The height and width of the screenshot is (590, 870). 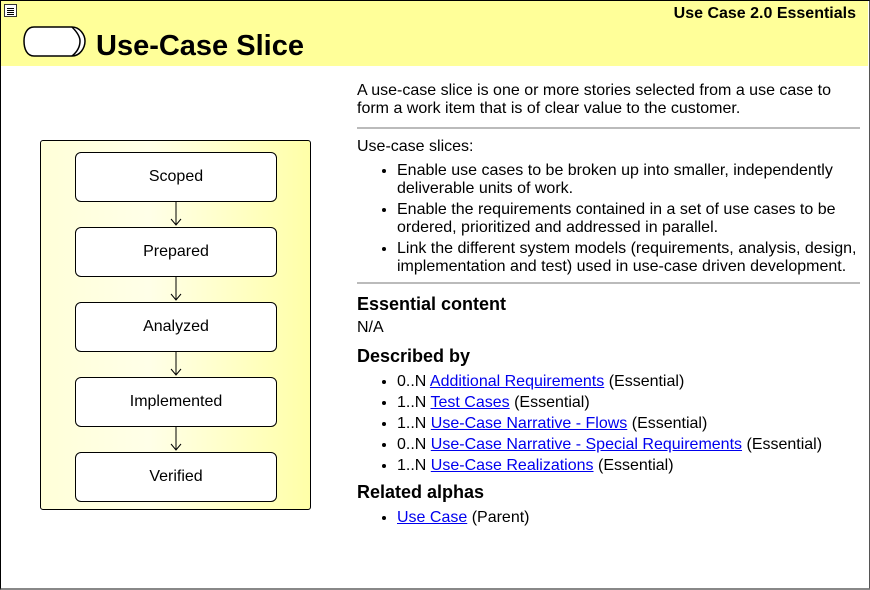 What do you see at coordinates (54, 41) in the screenshot?
I see `alpha-shape-icon` at bounding box center [54, 41].